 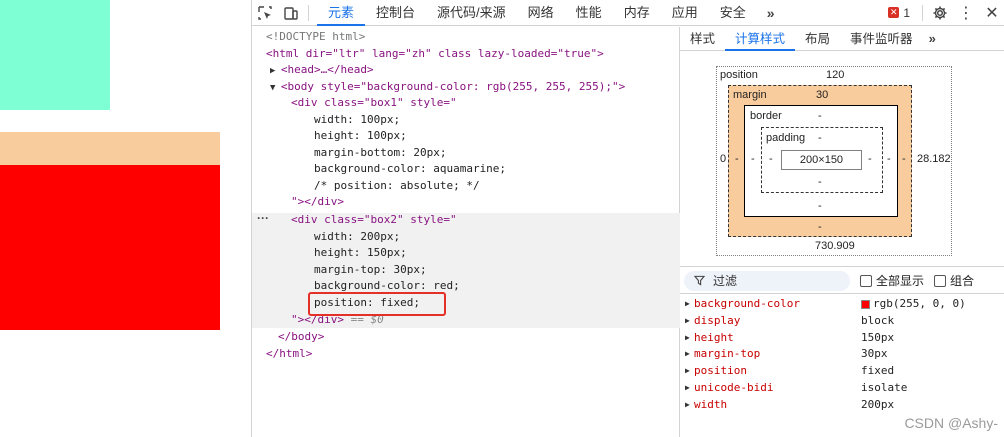 What do you see at coordinates (842, 371) in the screenshot?
I see `computed-property-row: ▶ position fixed` at bounding box center [842, 371].